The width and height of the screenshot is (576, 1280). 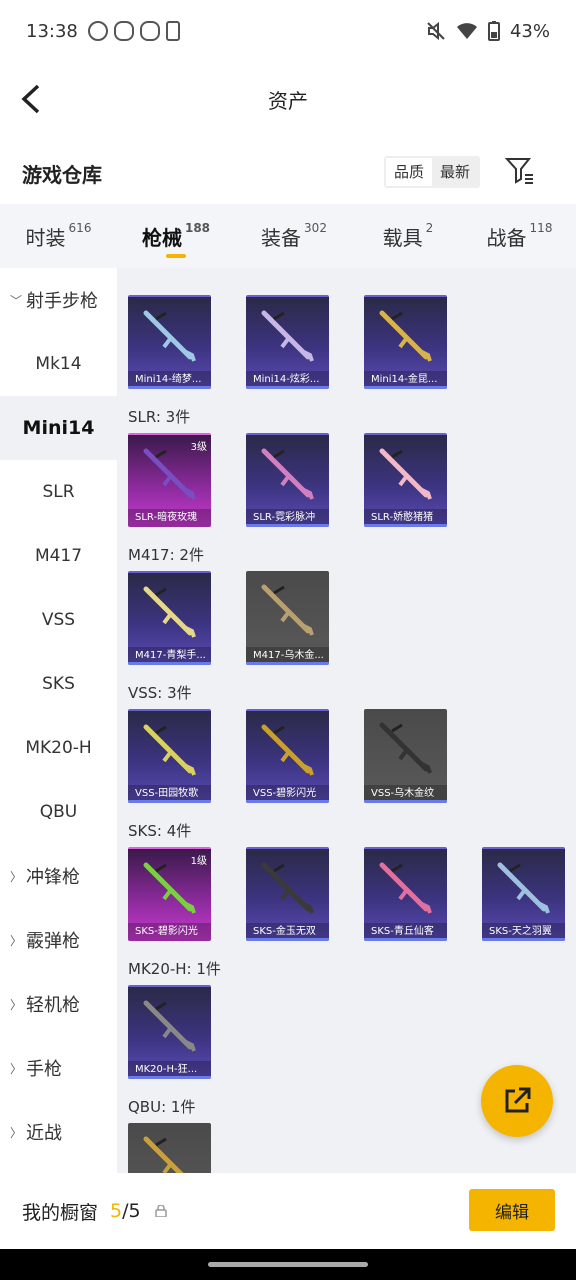 I want to click on showcase-count-total: /5, so click(x=131, y=1211).